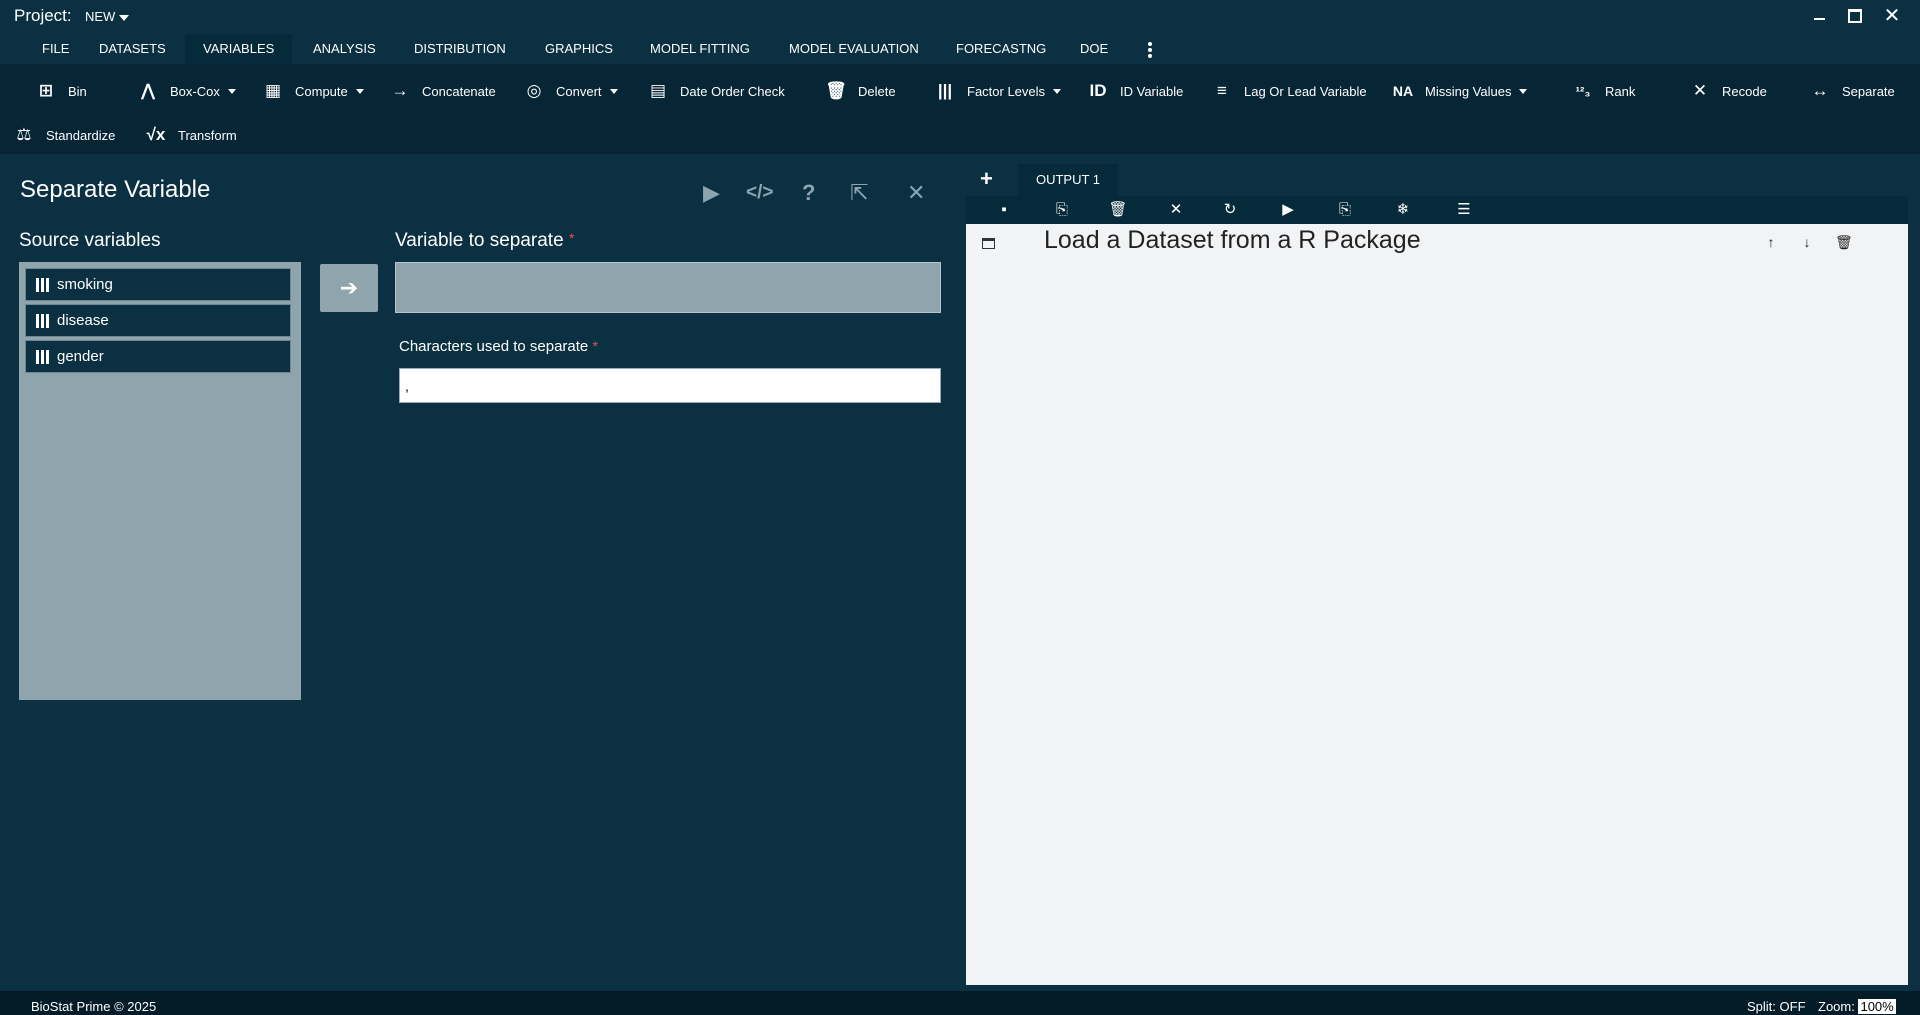 This screenshot has width=1920, height=1015. What do you see at coordinates (1603, 91) in the screenshot?
I see `rank-button: ¹²₃ Rank` at bounding box center [1603, 91].